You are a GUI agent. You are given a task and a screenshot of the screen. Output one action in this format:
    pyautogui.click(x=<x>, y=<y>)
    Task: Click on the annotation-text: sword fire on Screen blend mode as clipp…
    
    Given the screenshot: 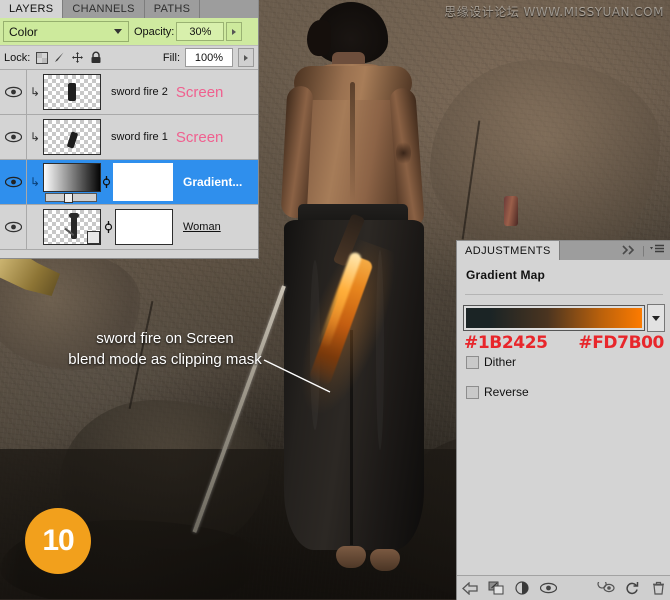 What is the action you would take?
    pyautogui.click(x=165, y=349)
    